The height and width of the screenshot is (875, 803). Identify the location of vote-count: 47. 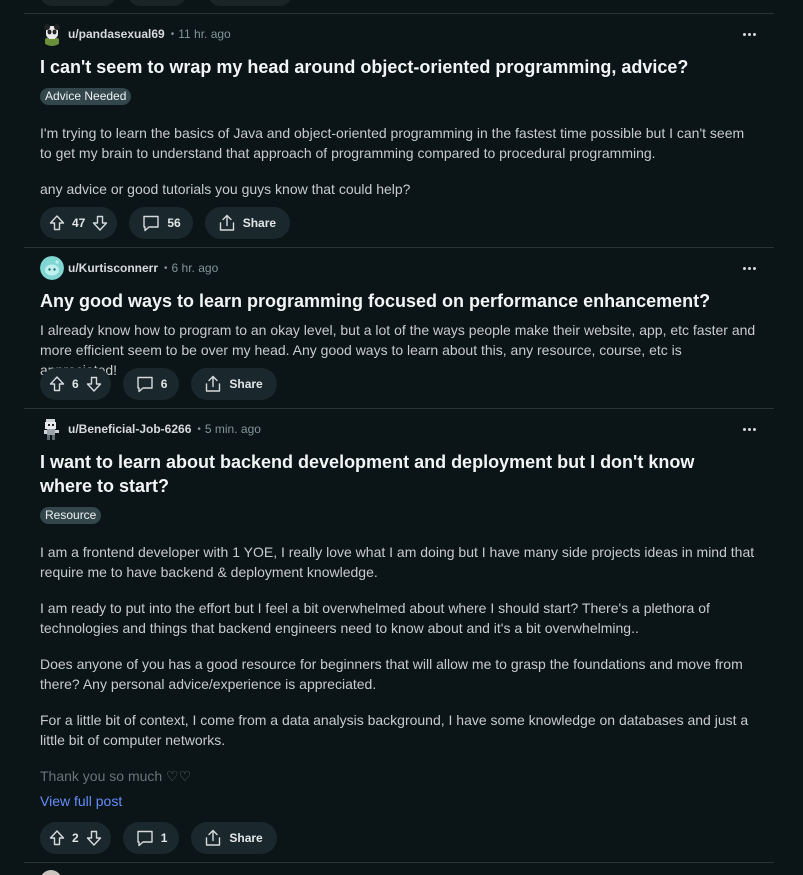
(79, 223).